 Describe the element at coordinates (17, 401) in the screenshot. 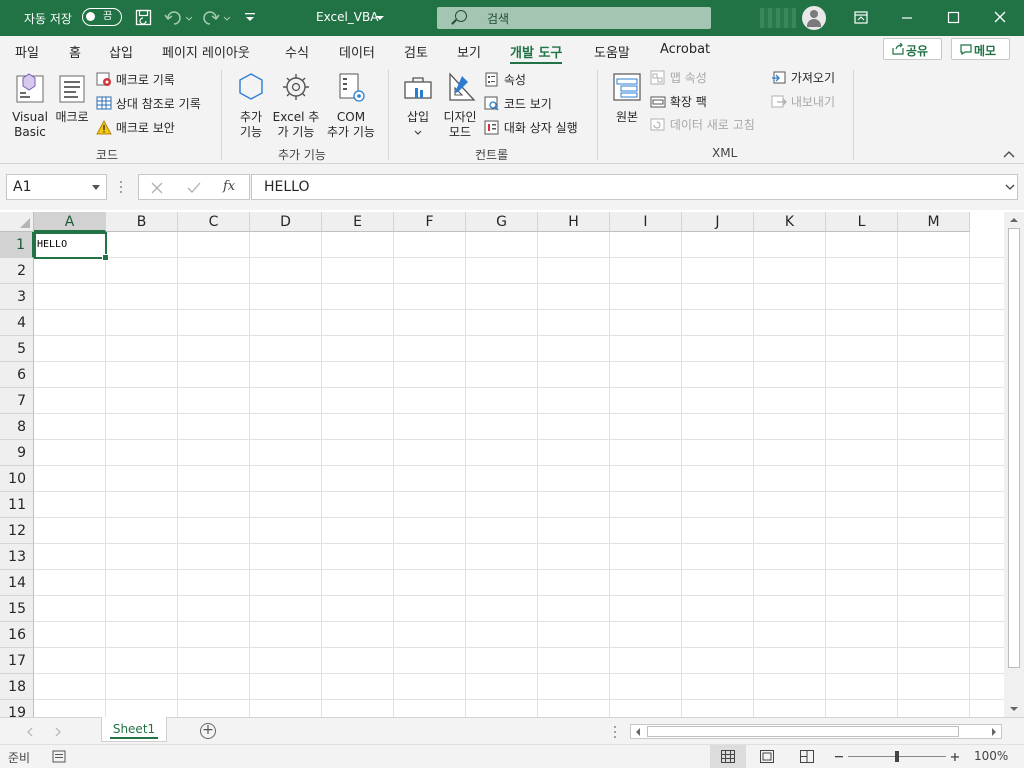

I see `row-header-7: 7` at that location.